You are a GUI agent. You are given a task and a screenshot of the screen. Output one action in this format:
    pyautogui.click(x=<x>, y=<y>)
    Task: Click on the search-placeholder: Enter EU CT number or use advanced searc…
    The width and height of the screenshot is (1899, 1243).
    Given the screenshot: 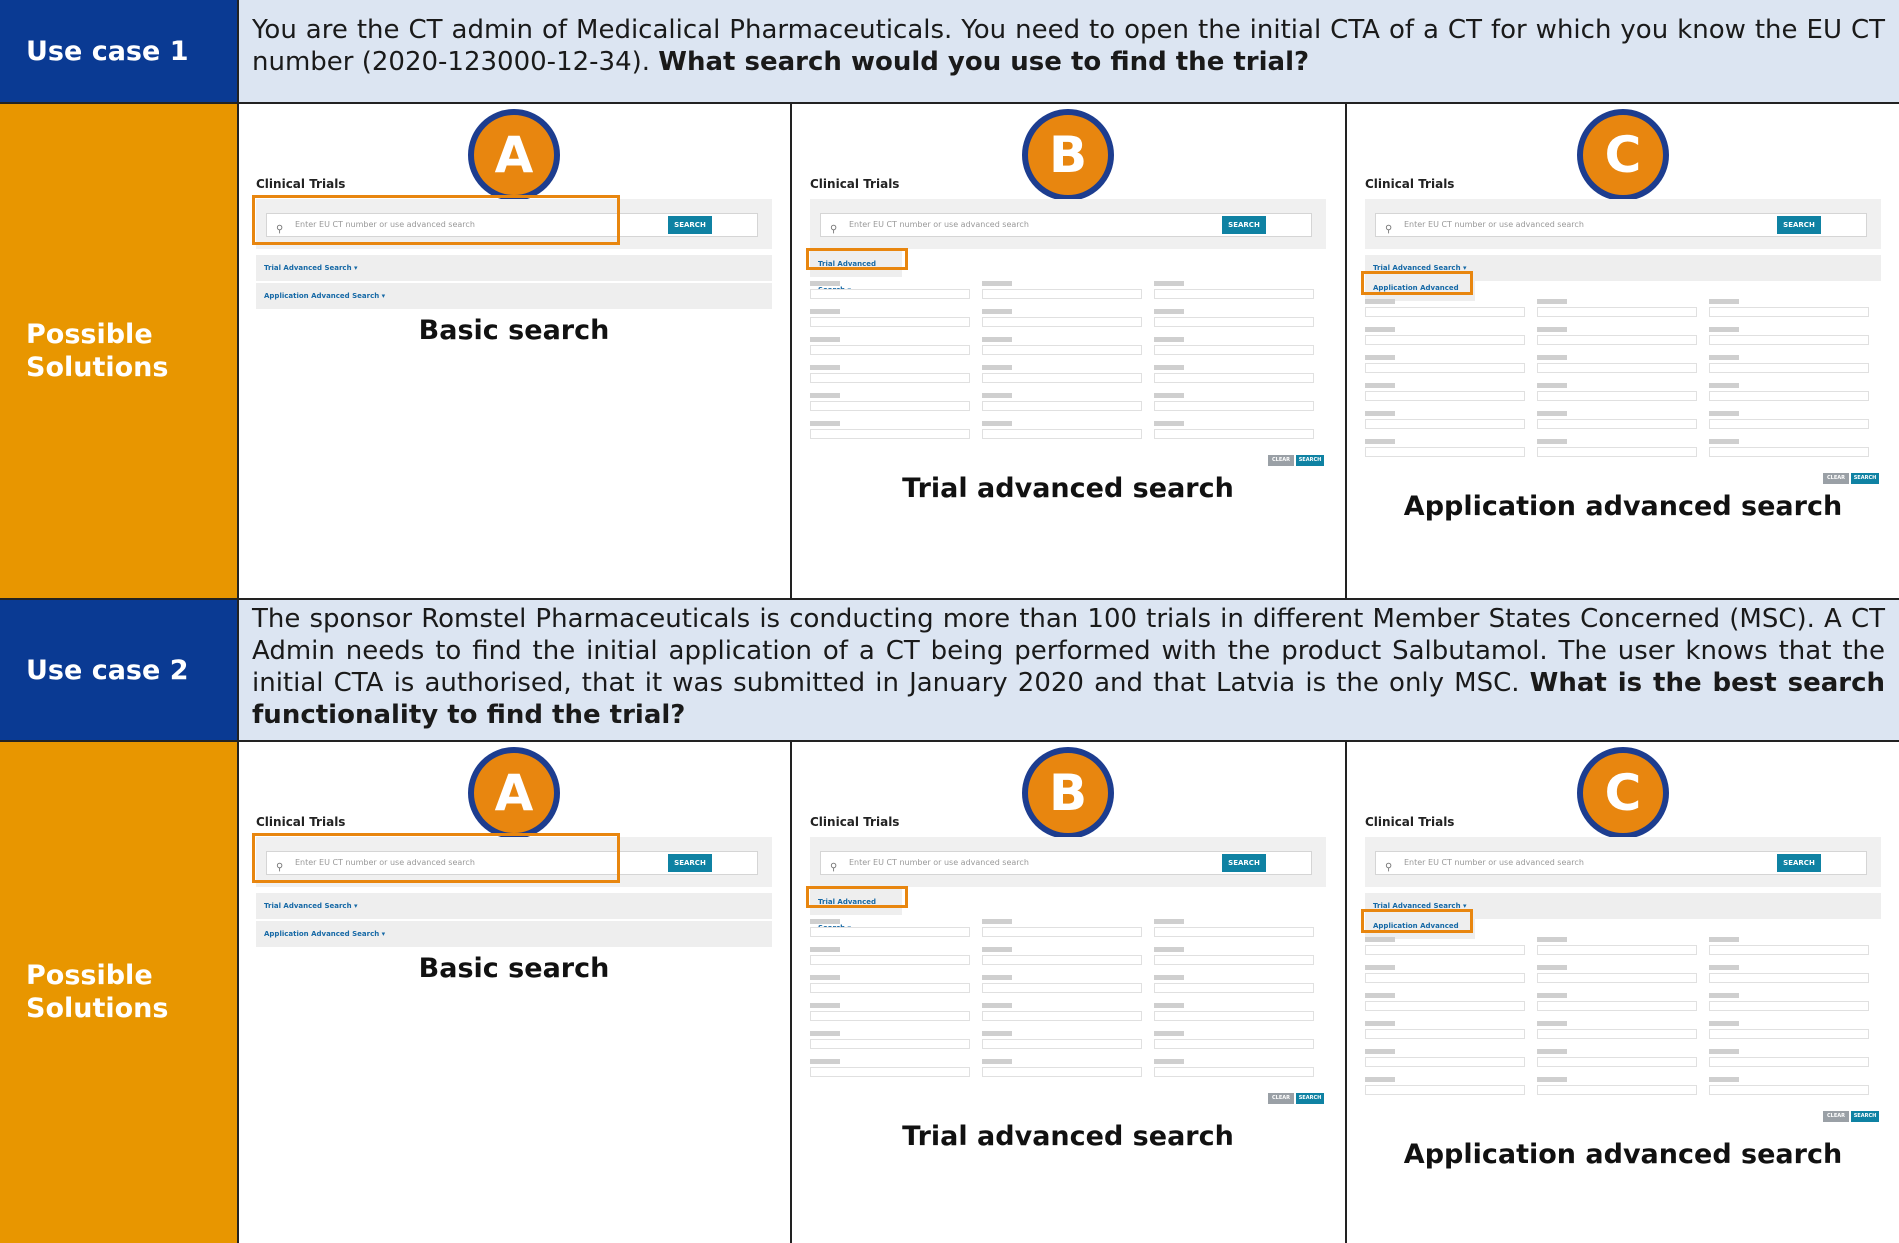 What is the action you would take?
    pyautogui.click(x=939, y=862)
    